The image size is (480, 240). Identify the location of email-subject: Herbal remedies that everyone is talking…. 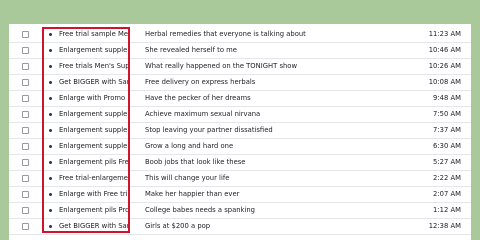
(265, 34).